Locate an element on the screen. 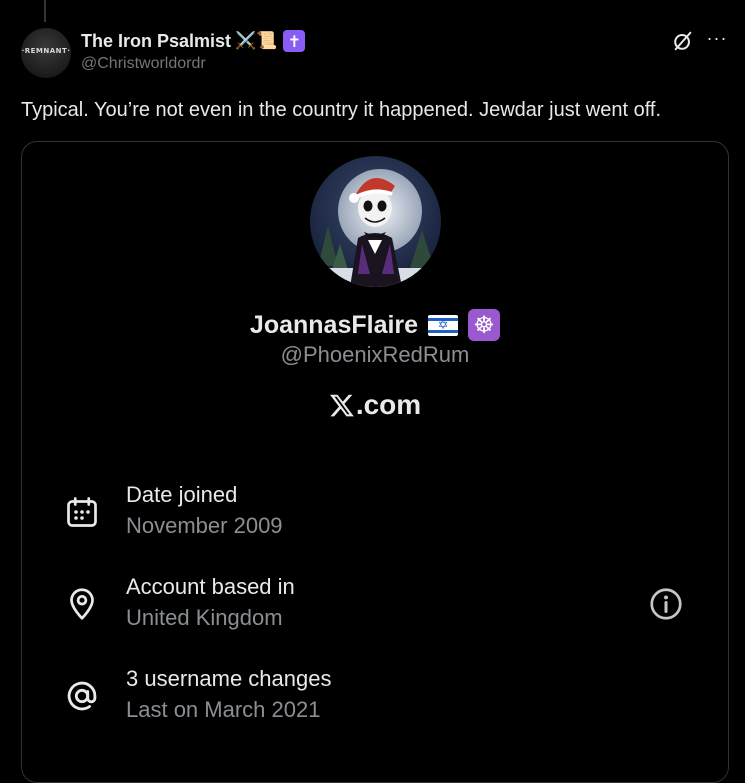 The height and width of the screenshot is (783, 745). site-label: .com is located at coordinates (375, 405).